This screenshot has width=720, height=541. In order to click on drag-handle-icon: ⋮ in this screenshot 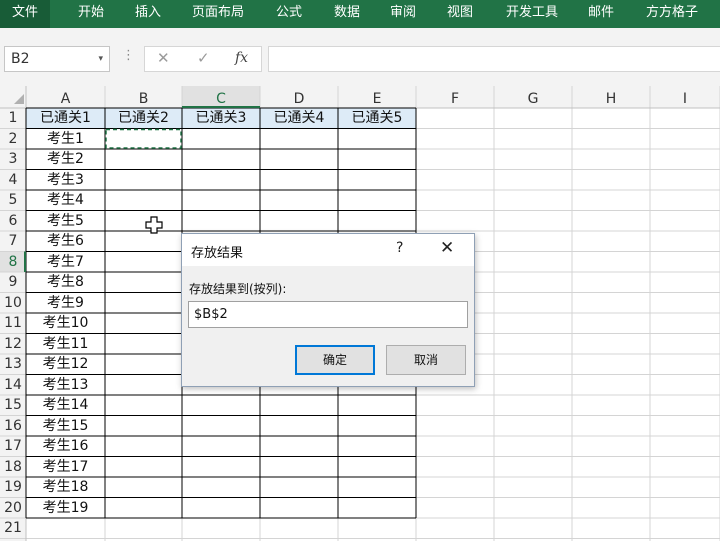, I will do `click(128, 55)`.